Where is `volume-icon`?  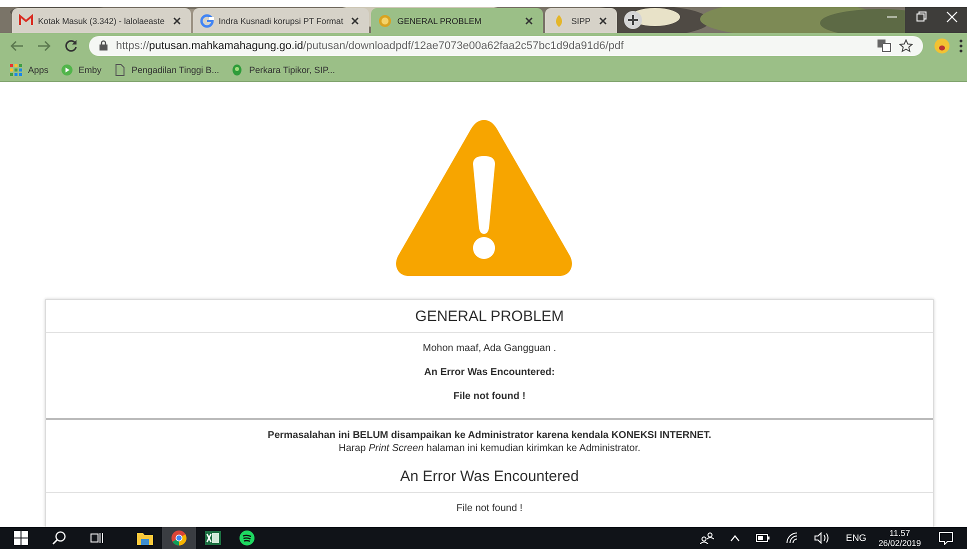 volume-icon is located at coordinates (822, 538).